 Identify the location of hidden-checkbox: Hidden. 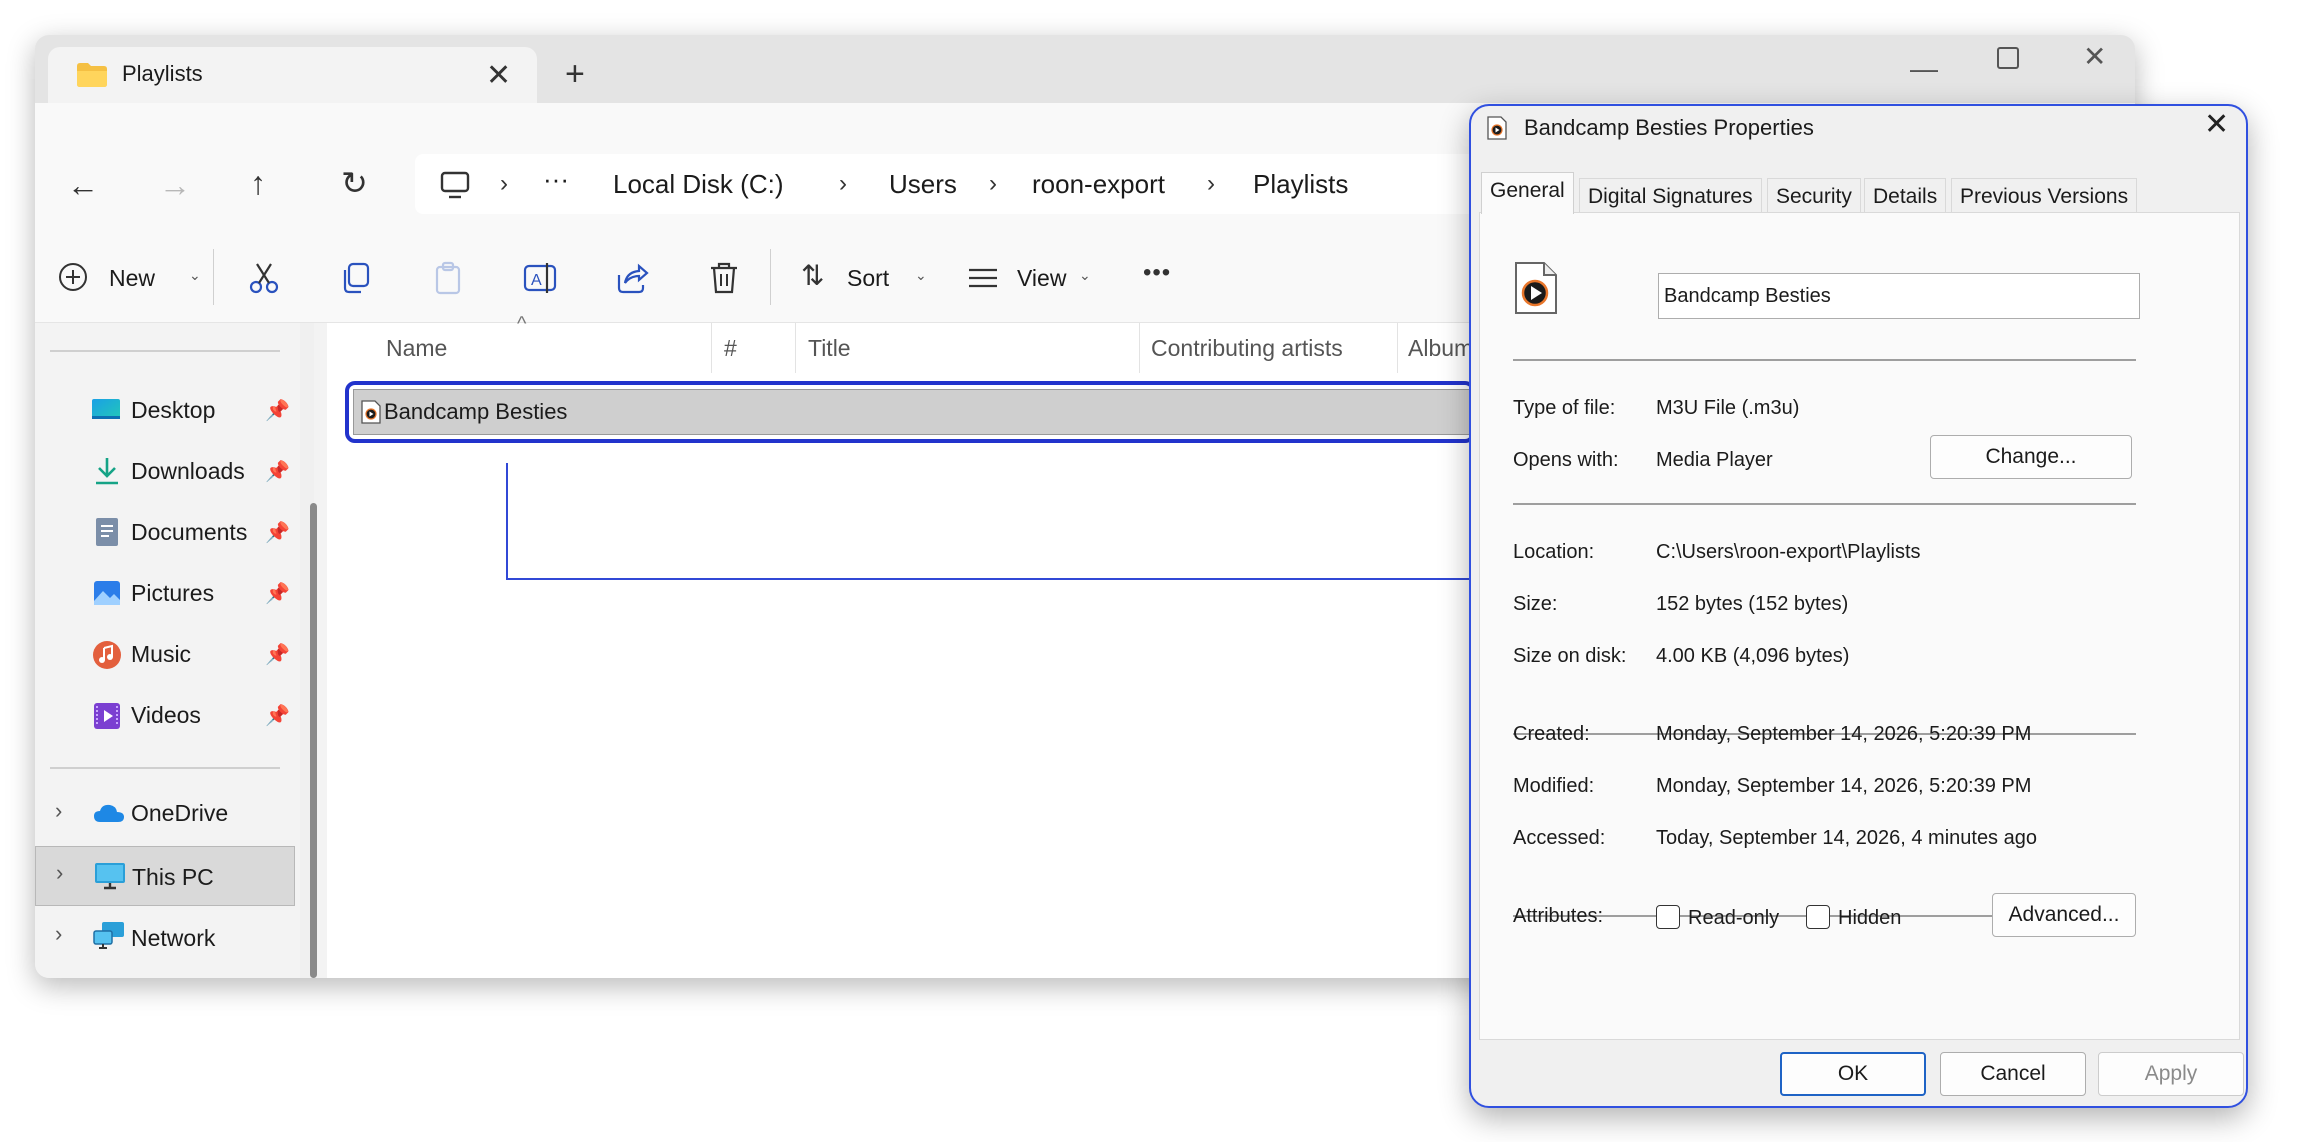
(1861, 918).